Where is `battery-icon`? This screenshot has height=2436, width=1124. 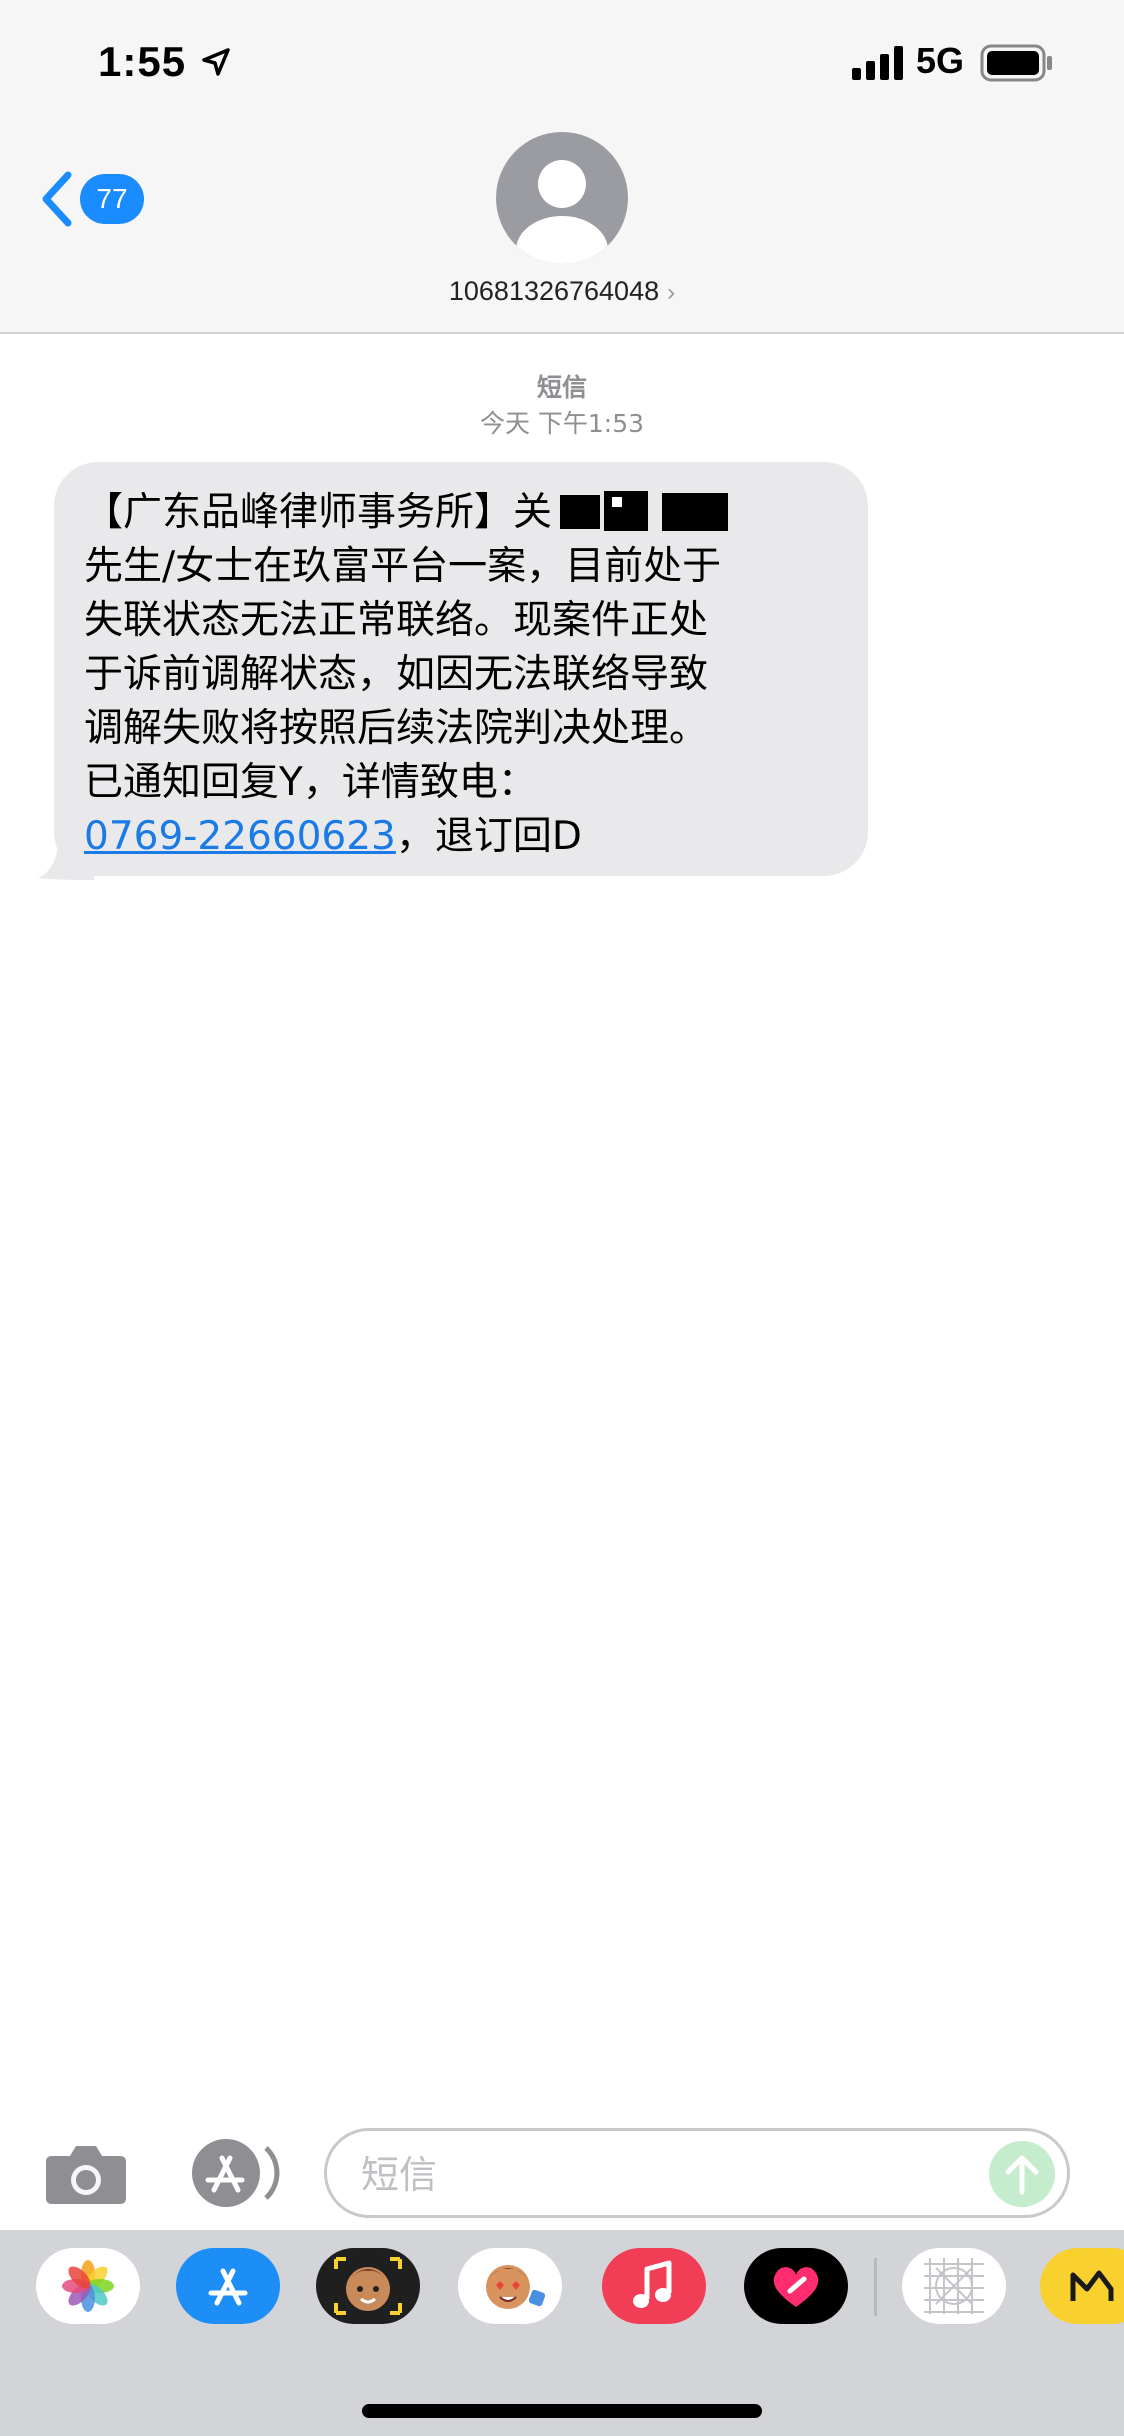 battery-icon is located at coordinates (1016, 63).